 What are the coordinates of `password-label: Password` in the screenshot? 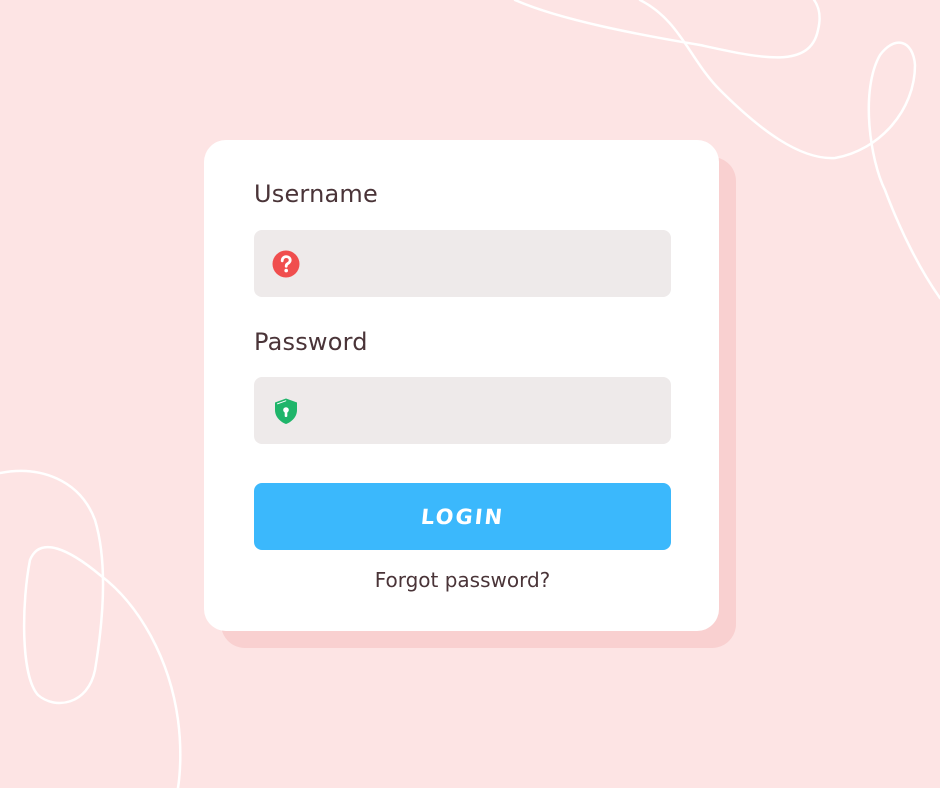 It's located at (311, 342).